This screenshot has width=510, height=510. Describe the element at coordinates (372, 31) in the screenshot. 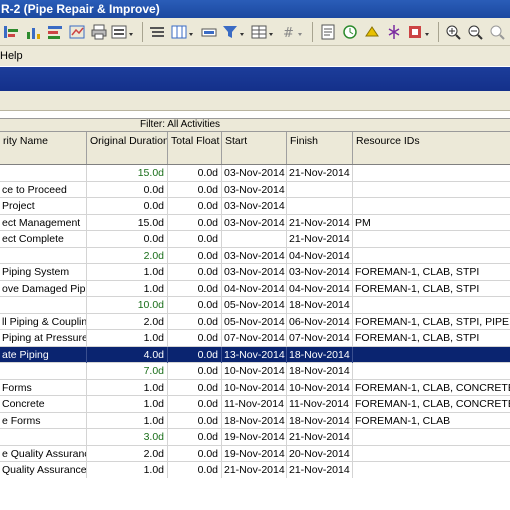

I see `level-icon` at that location.